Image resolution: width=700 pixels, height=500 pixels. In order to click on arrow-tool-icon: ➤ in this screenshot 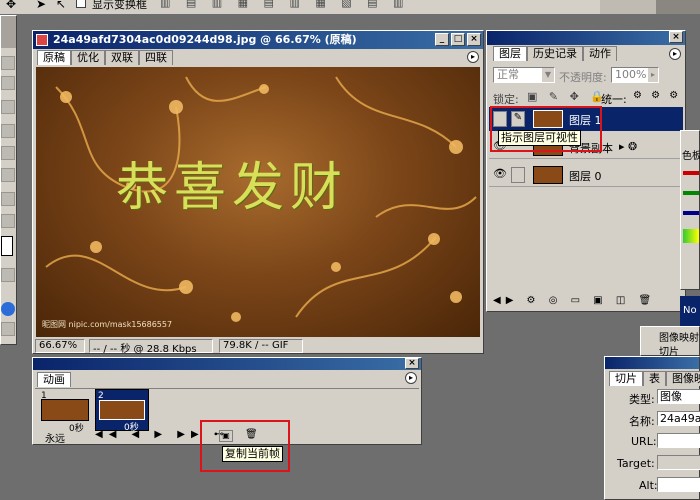, I will do `click(41, 5)`.